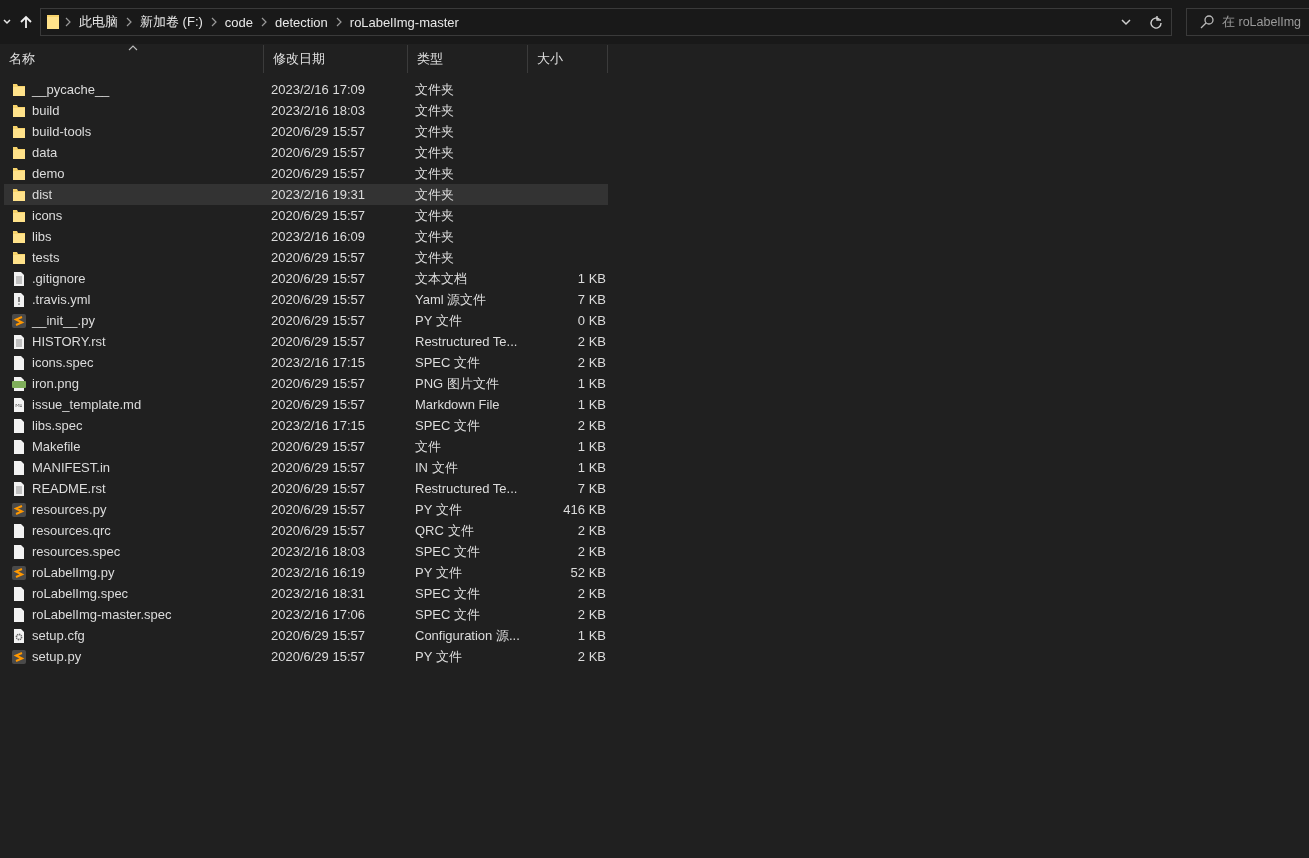 Image resolution: width=1309 pixels, height=858 pixels. Describe the element at coordinates (606, 22) in the screenshot. I see `address-bar: 此电脑 新加卷 (F:) code detection roLabelImg-master` at that location.